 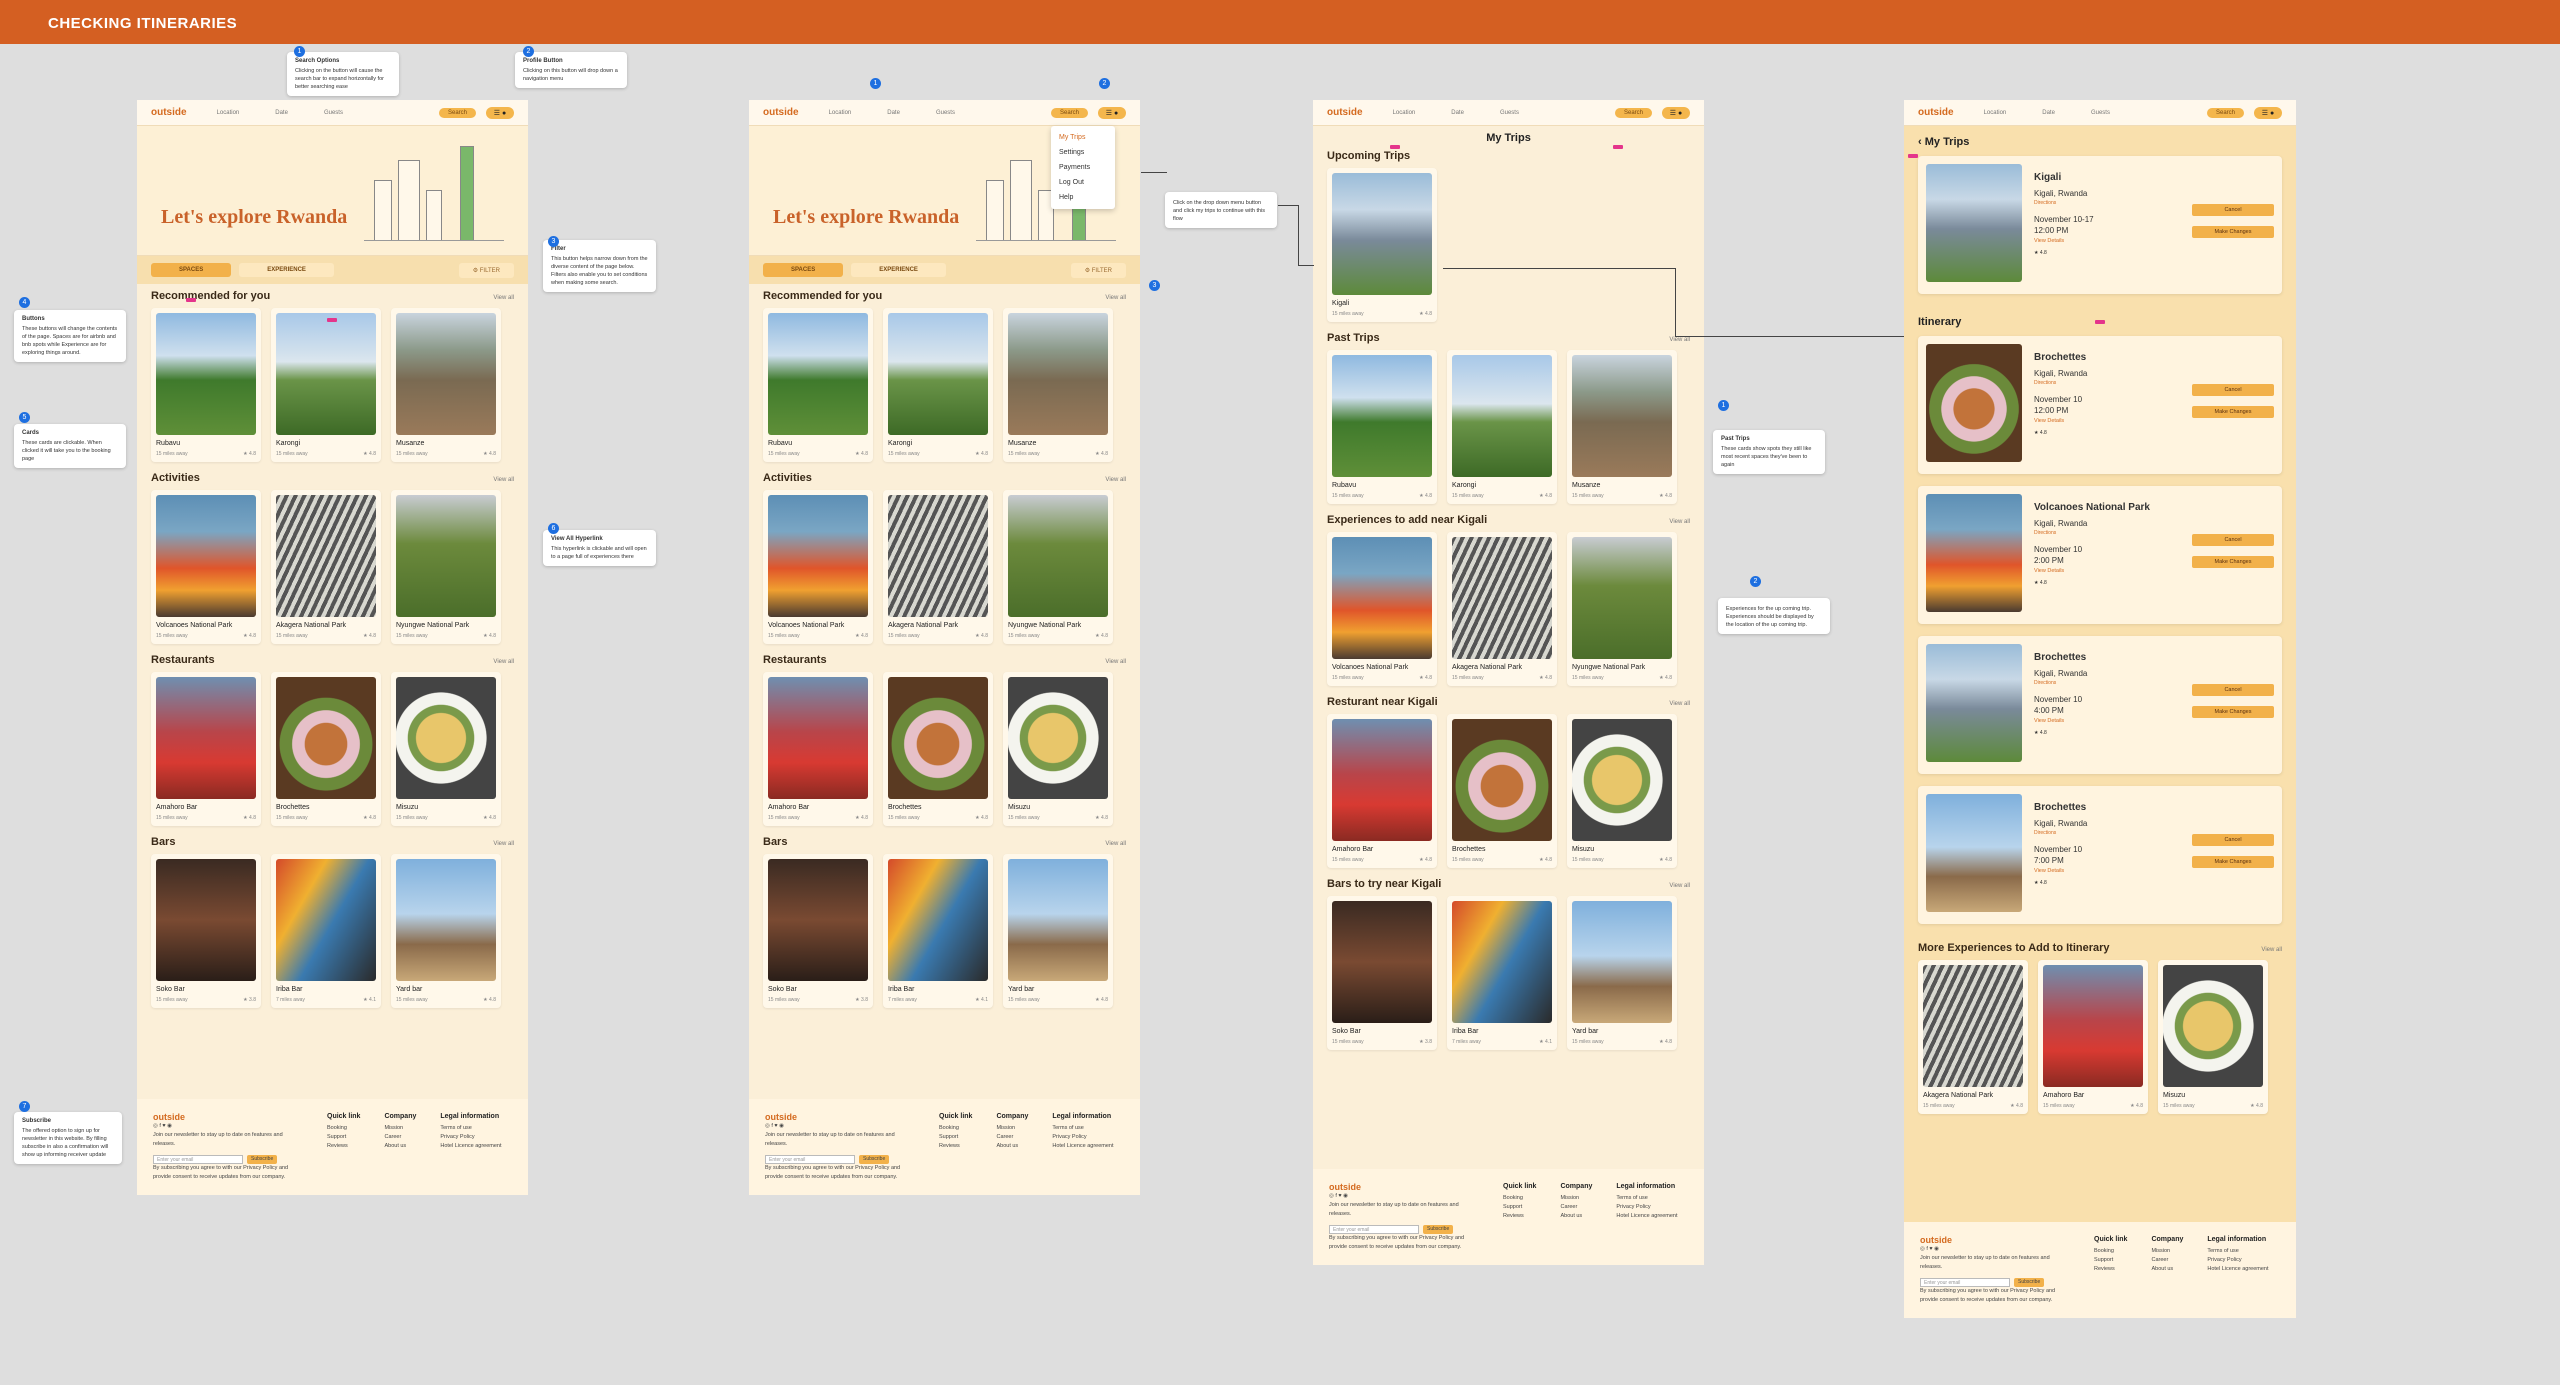 What do you see at coordinates (1083, 167) in the screenshot?
I see `menu-item-payments: Payments` at bounding box center [1083, 167].